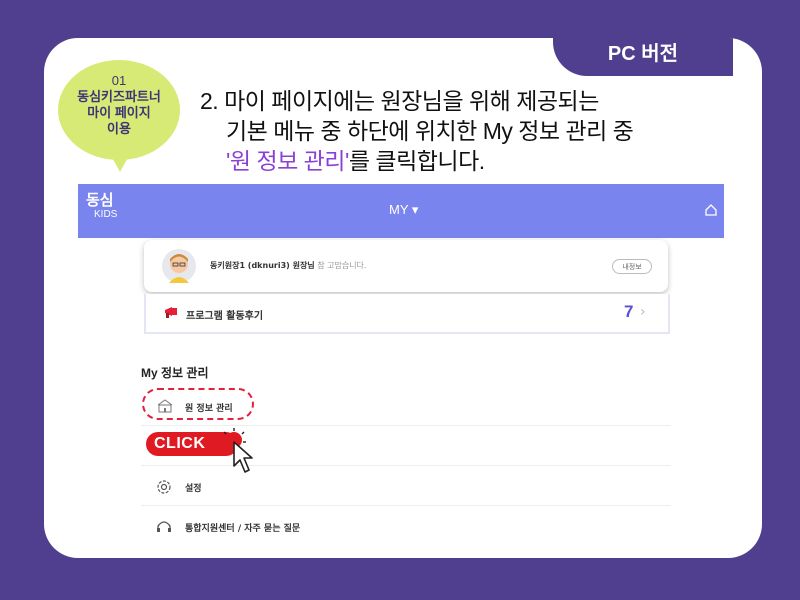 This screenshot has width=800, height=600. What do you see at coordinates (399, 101) in the screenshot?
I see `instruction-line1: 2. 마이 페이지에는 원장님을 위해 제공되는` at bounding box center [399, 101].